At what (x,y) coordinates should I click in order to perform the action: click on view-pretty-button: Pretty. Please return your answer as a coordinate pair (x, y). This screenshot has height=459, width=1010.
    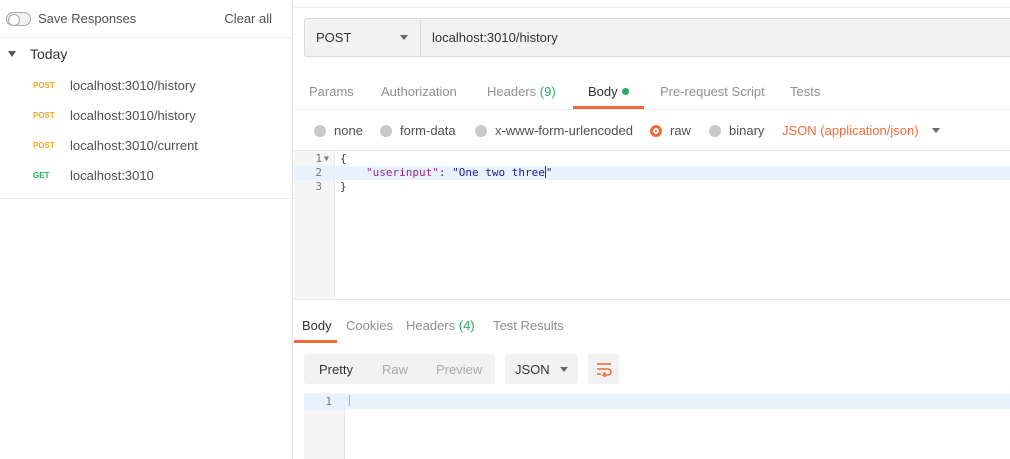
    Looking at the image, I should click on (336, 369).